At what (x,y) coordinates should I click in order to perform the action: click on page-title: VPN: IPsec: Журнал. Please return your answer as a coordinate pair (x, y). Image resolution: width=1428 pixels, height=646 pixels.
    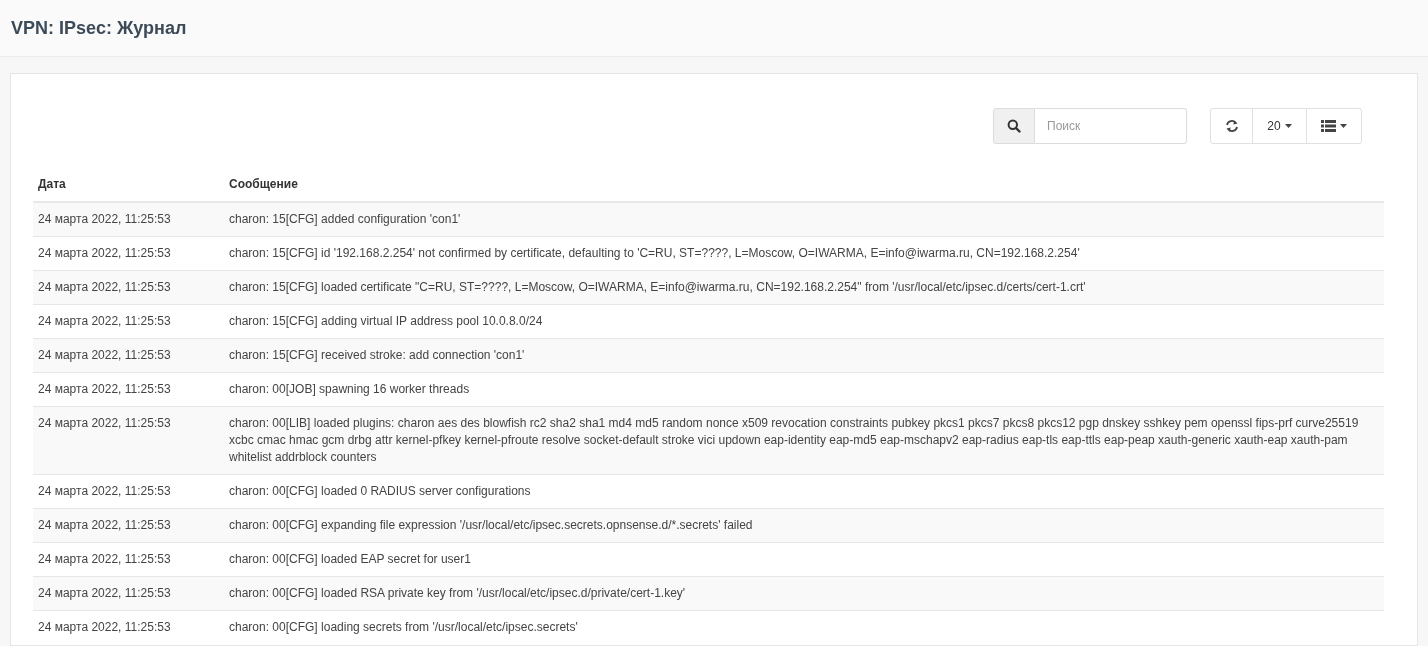
    Looking at the image, I should click on (99, 28).